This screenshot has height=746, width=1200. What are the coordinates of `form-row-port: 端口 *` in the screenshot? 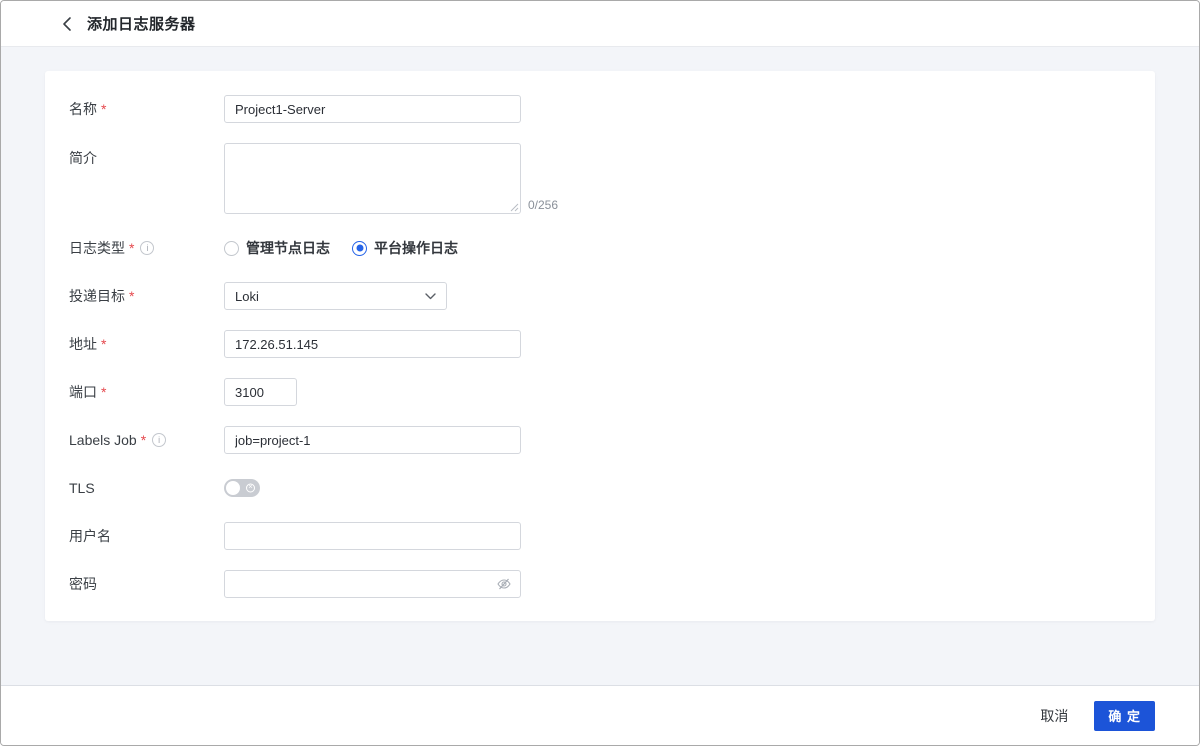 It's located at (600, 392).